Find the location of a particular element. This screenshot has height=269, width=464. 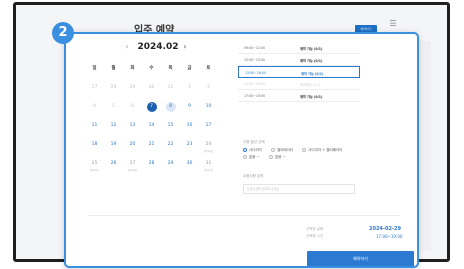

calendar-day-number: 9 is located at coordinates (189, 106).